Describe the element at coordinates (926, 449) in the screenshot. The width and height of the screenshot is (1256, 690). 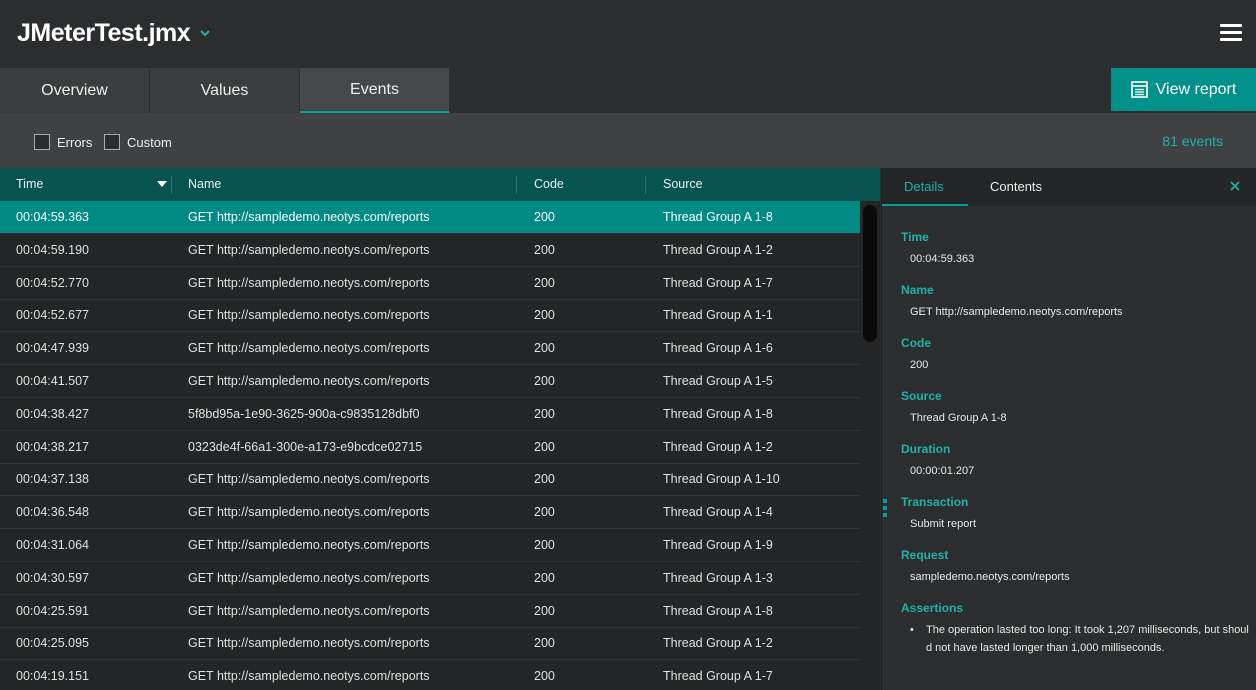
I see `detail-duration-label: Duration` at that location.